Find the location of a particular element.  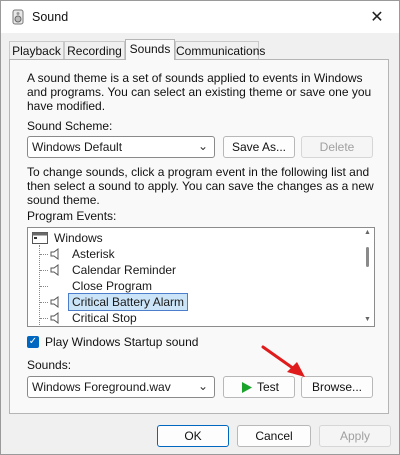

apply-button: Apply is located at coordinates (355, 436).